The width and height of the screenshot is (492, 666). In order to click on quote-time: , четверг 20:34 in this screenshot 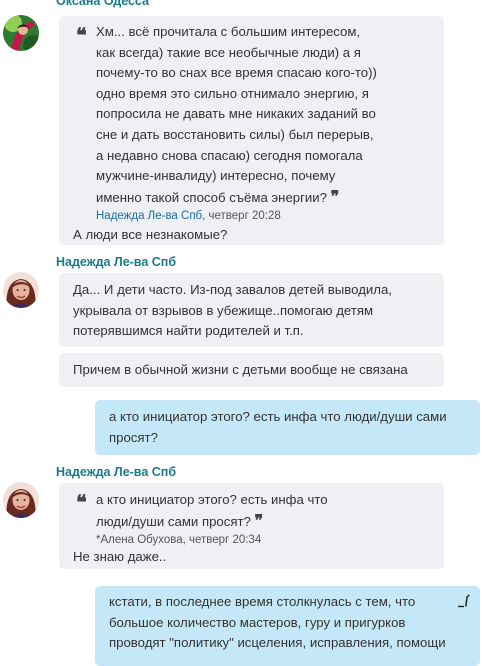, I will do `click(222, 540)`.